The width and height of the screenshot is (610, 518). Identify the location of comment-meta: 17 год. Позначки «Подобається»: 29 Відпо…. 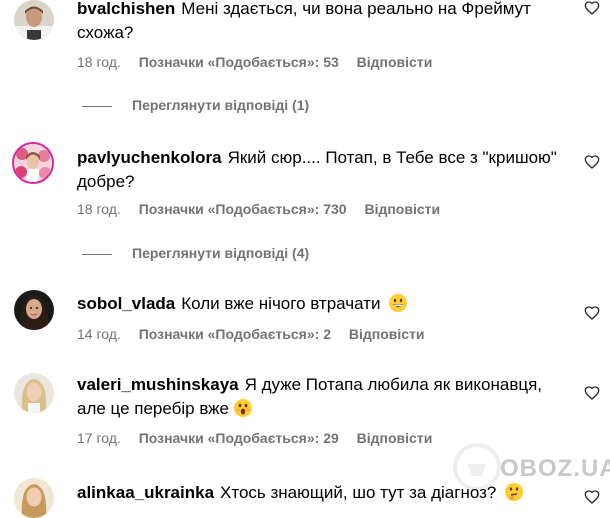
(254, 438).